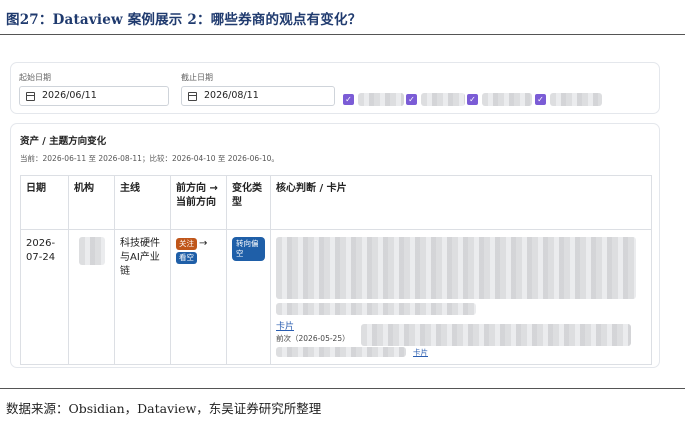 The width and height of the screenshot is (685, 427). Describe the element at coordinates (285, 327) in the screenshot. I see `card-link: 卡片` at that location.